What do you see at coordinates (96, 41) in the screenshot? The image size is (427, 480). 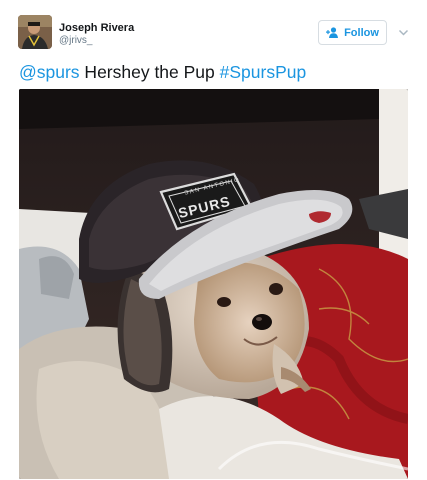 I see `author-handle: @jrivs_` at bounding box center [96, 41].